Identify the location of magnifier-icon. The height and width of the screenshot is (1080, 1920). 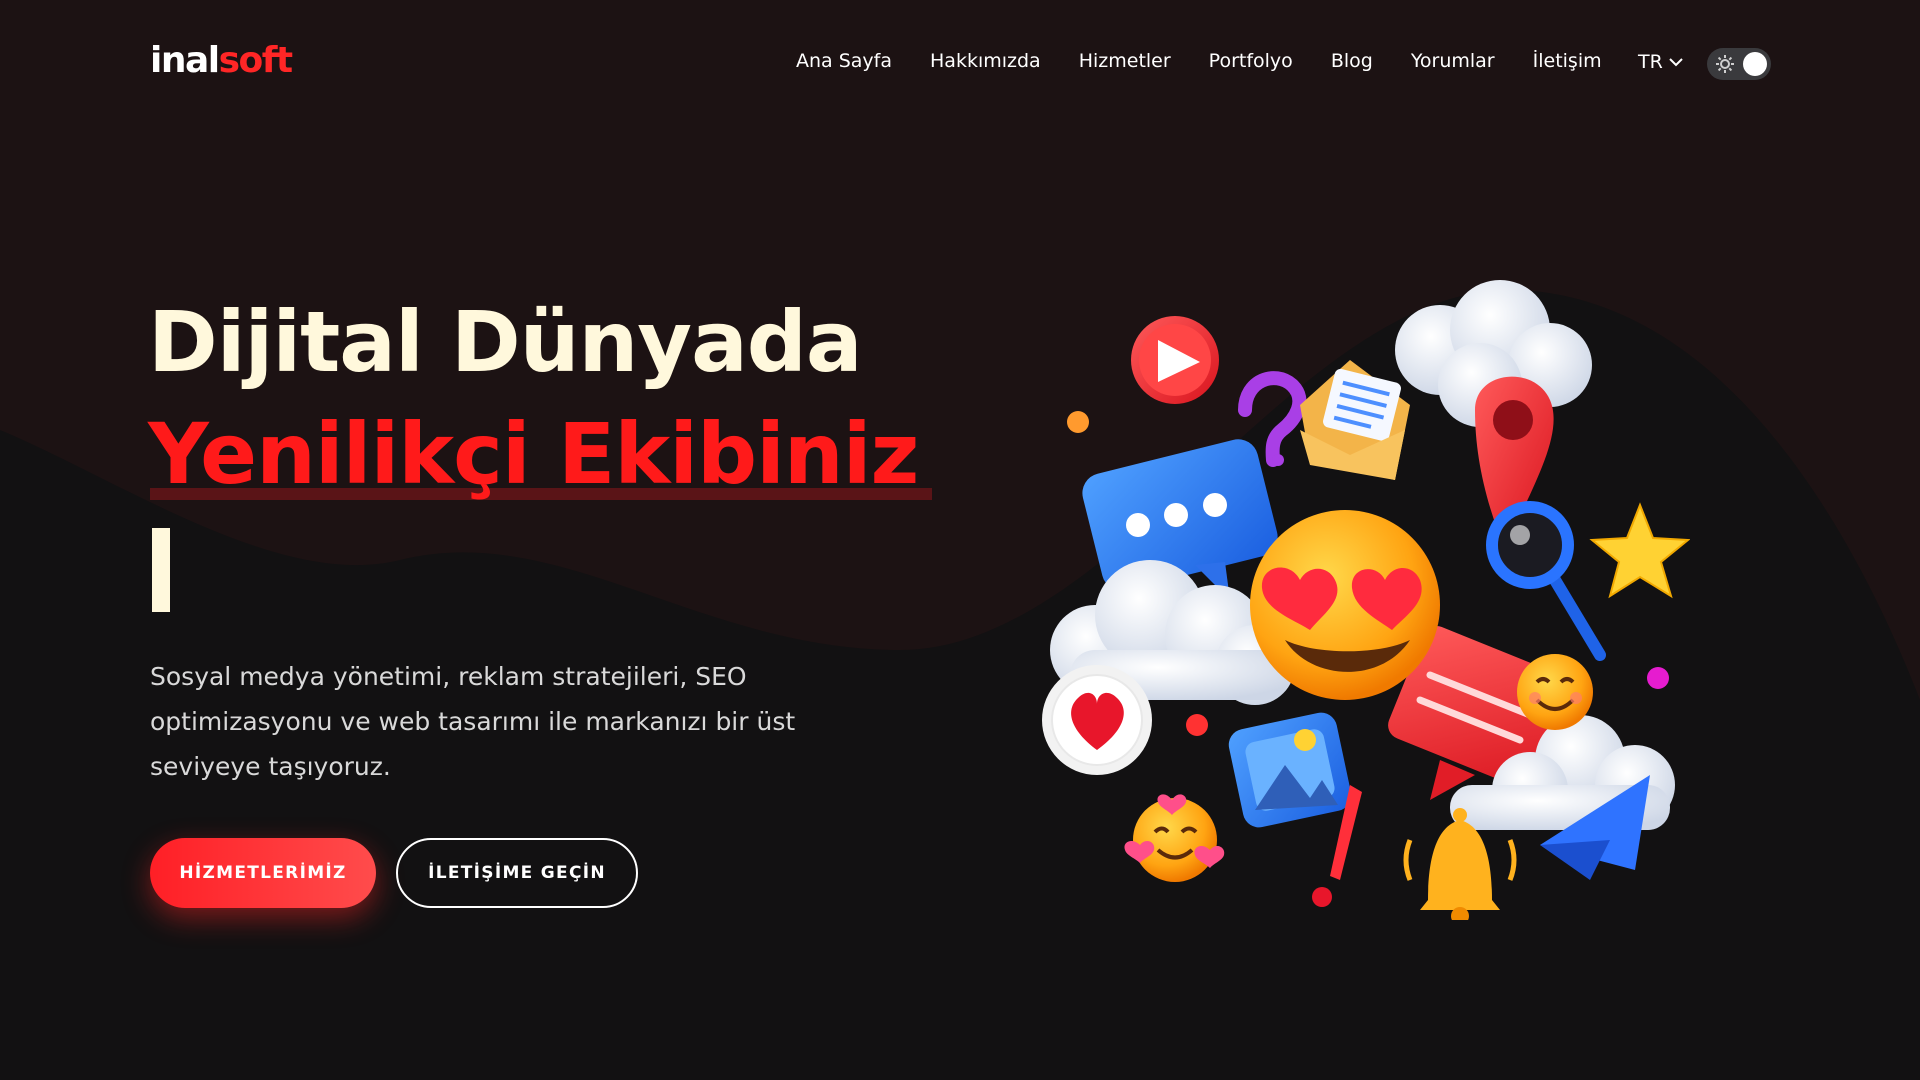
(1546, 581).